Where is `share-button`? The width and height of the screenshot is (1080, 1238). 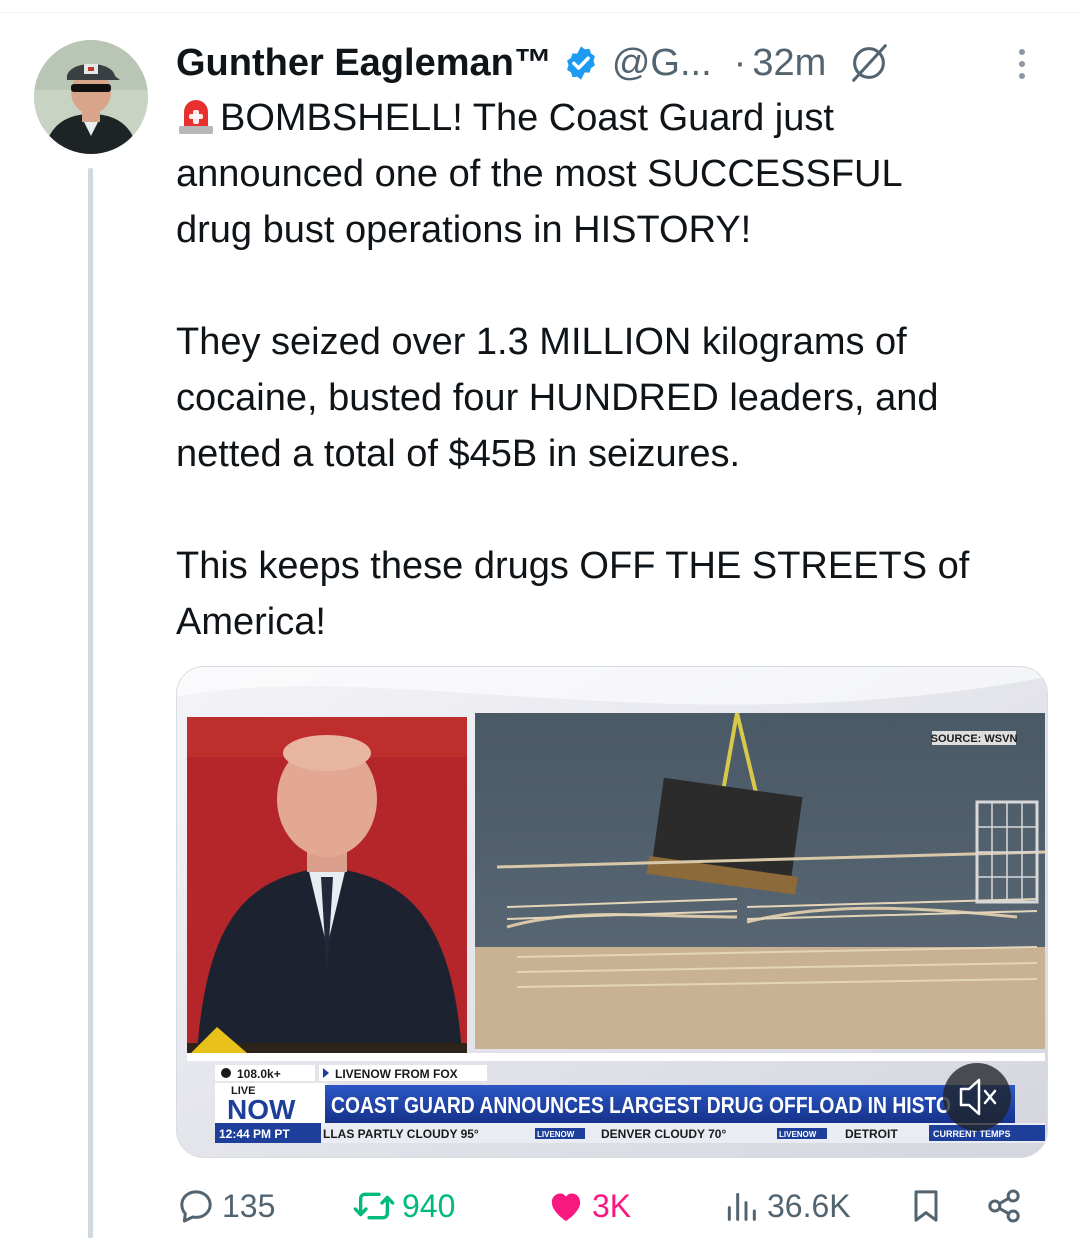 share-button is located at coordinates (1007, 1206).